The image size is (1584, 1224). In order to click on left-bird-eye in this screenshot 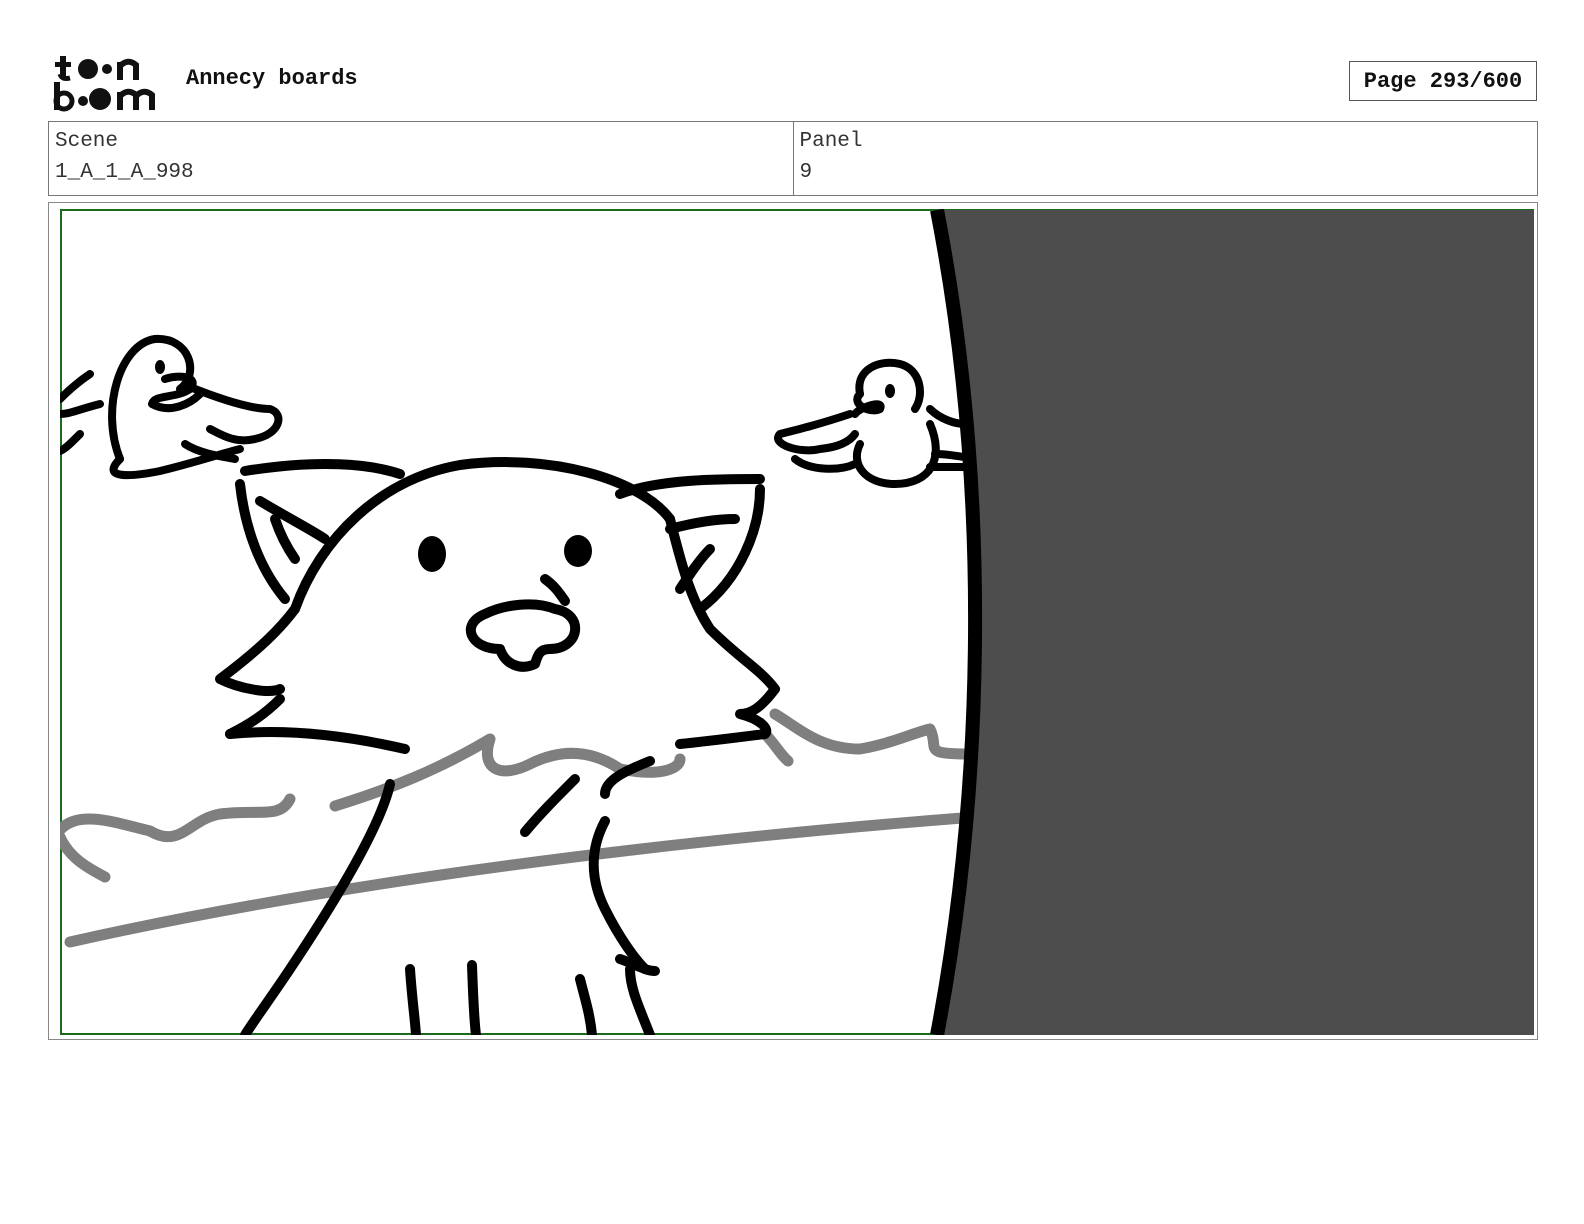, I will do `click(160, 367)`.